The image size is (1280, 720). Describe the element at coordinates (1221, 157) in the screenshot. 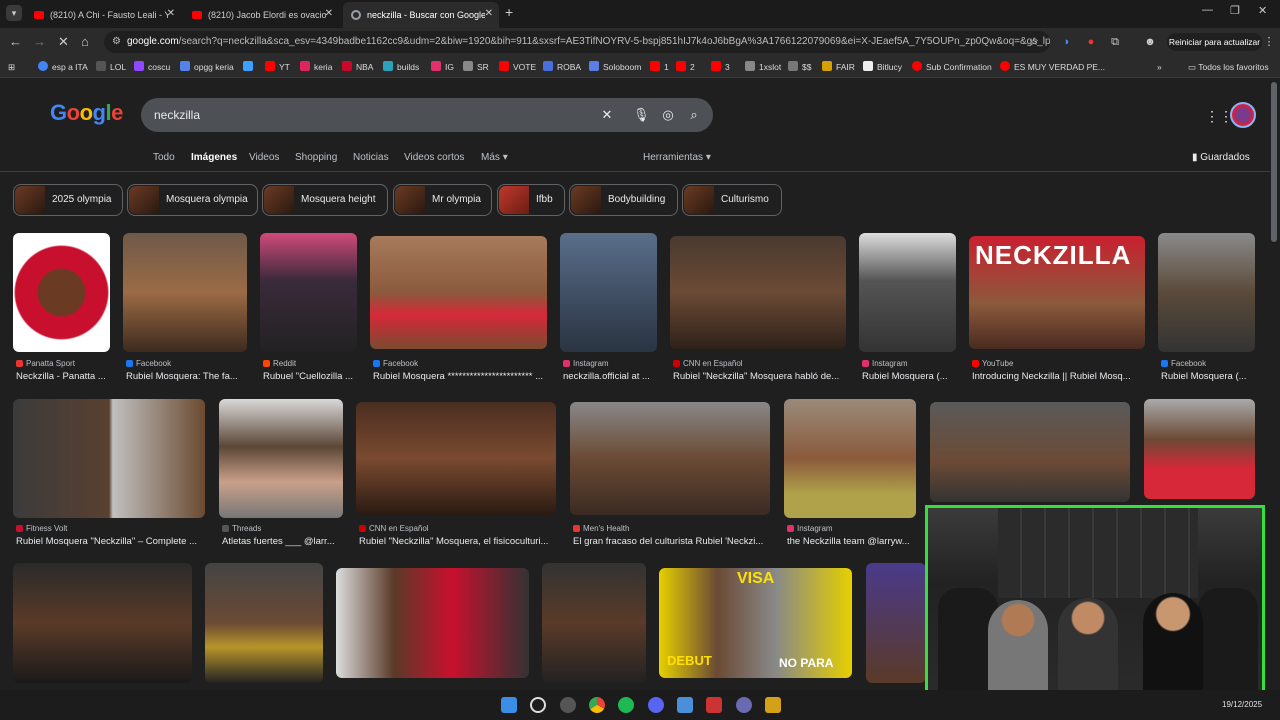

I see `saved-button: ▮ Guardados` at that location.